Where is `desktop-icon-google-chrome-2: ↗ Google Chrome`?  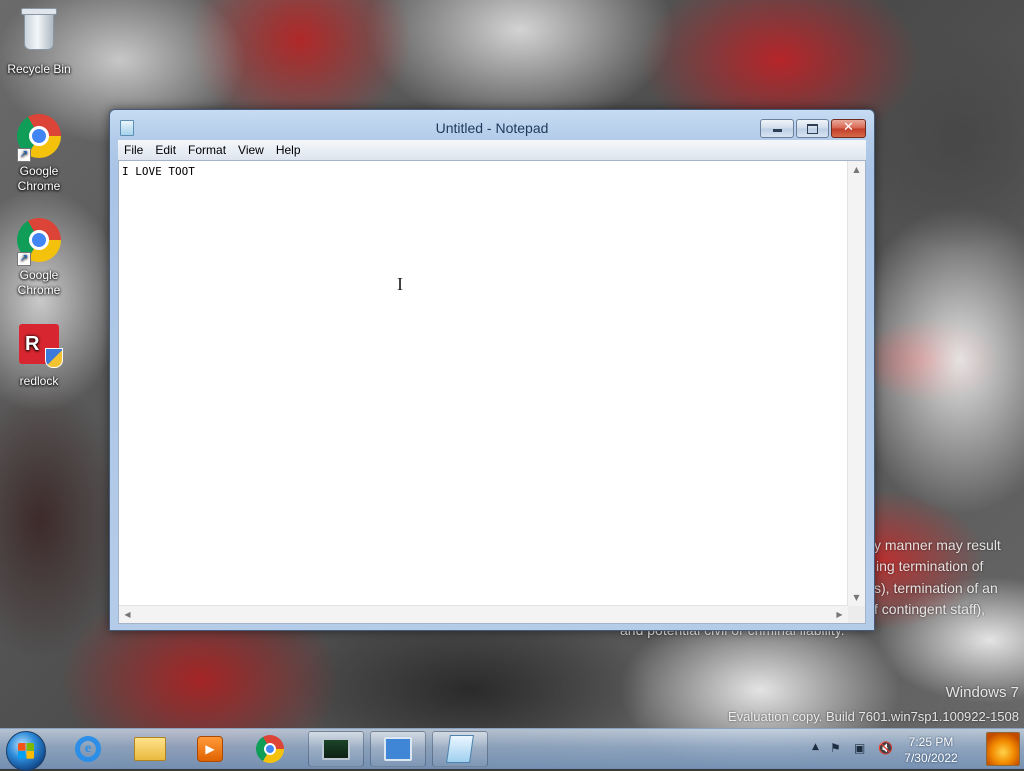 desktop-icon-google-chrome-2: ↗ Google Chrome is located at coordinates (39, 257).